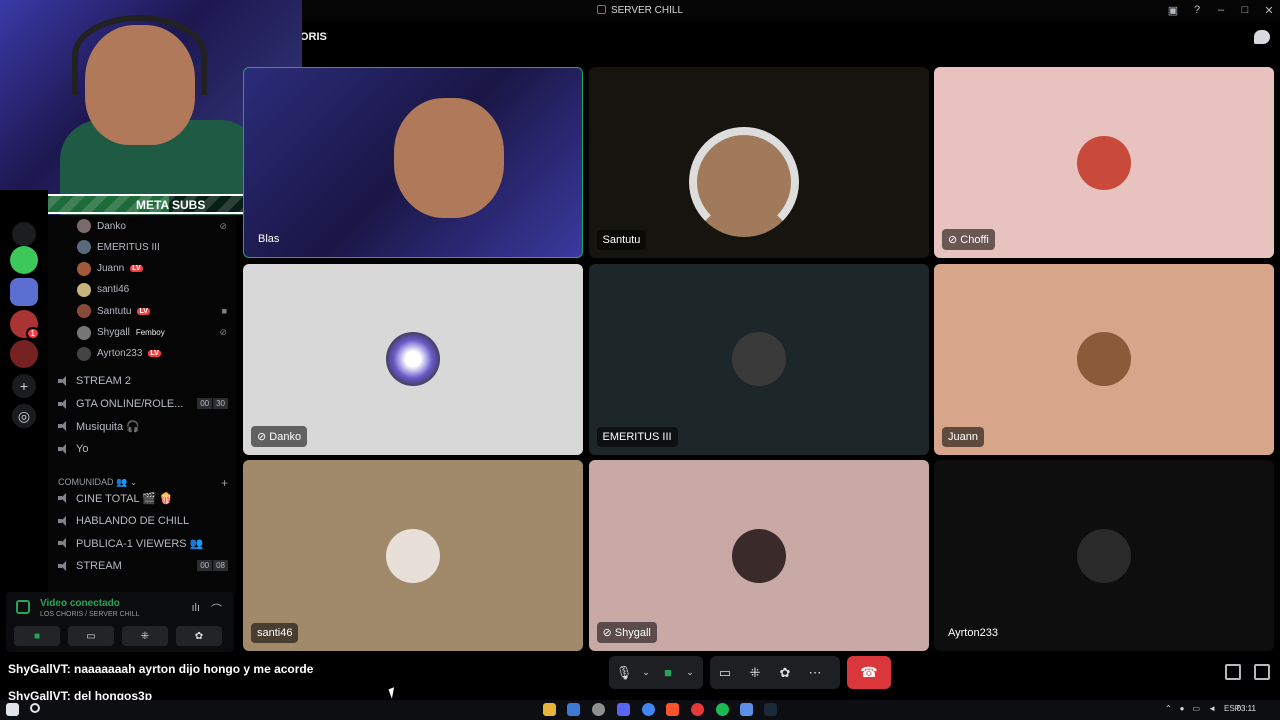 The image size is (1280, 720). Describe the element at coordinates (1173, 10) in the screenshot. I see `inbox-icon: ▣` at that location.